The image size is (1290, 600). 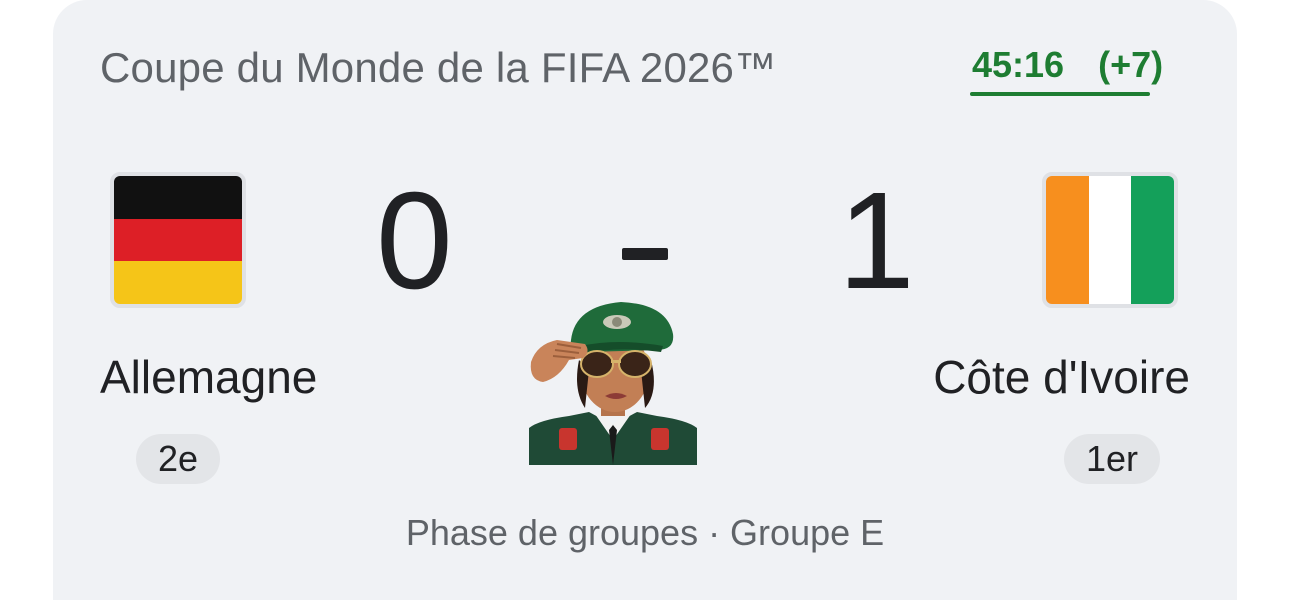 What do you see at coordinates (1152, 240) in the screenshot?
I see `flag-stripe-green` at bounding box center [1152, 240].